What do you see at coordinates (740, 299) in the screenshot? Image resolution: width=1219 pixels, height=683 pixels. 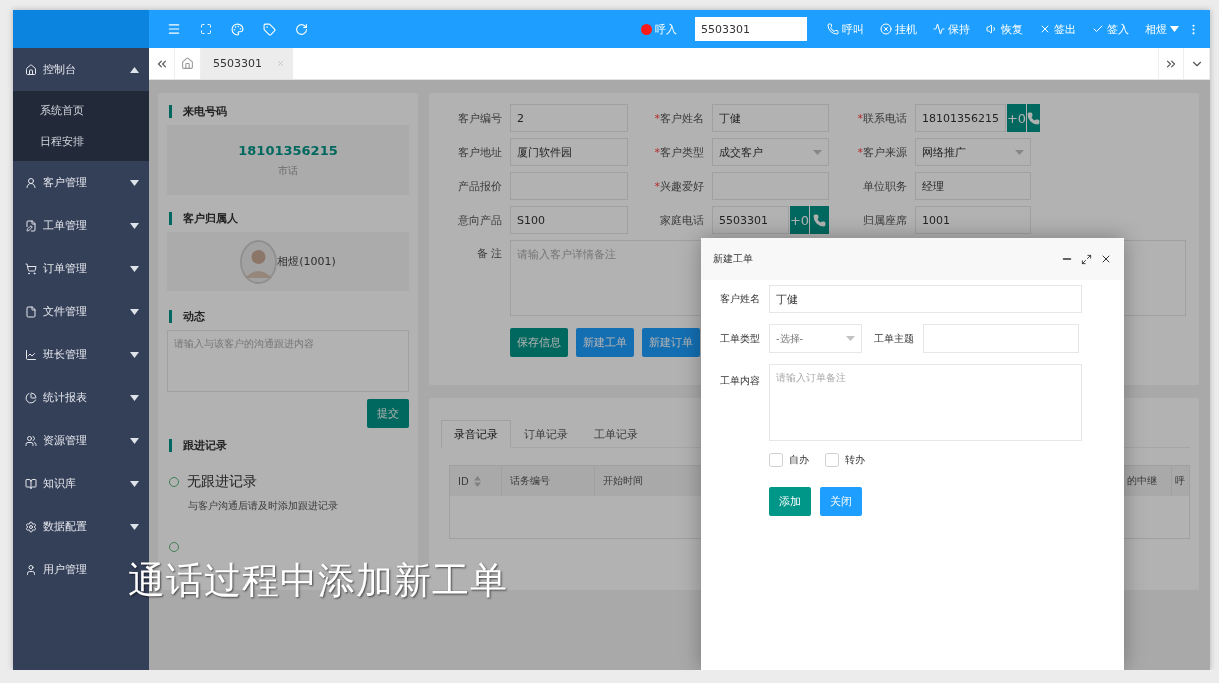 I see `field-label: 客户姓名` at bounding box center [740, 299].